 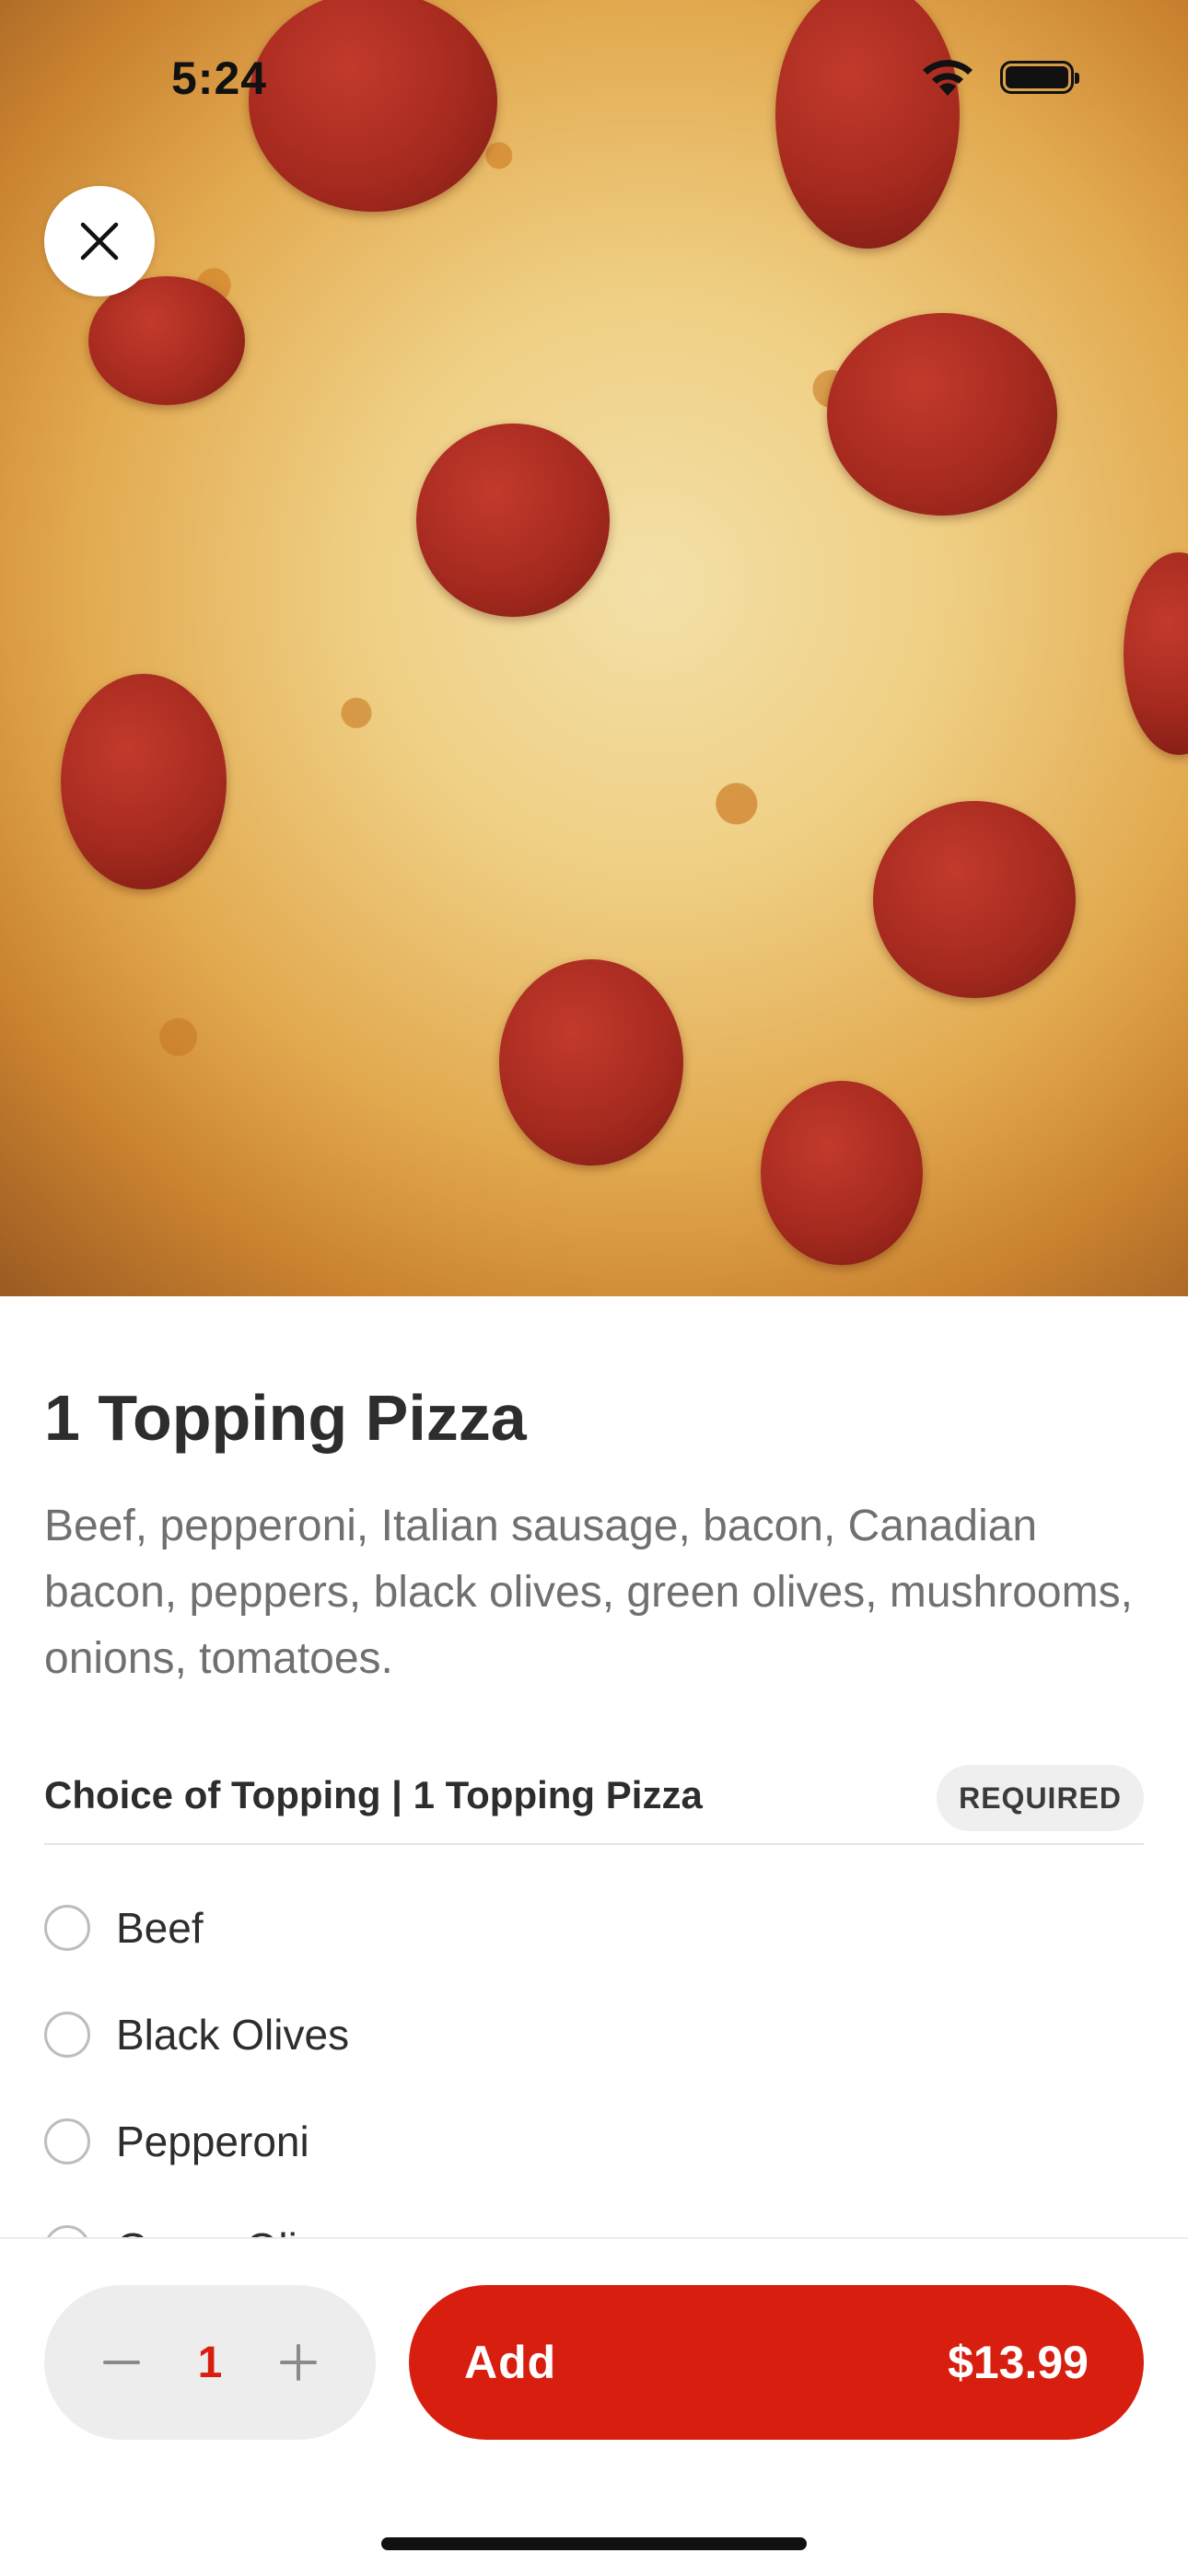 I want to click on increase-quantity-button, so click(x=298, y=2362).